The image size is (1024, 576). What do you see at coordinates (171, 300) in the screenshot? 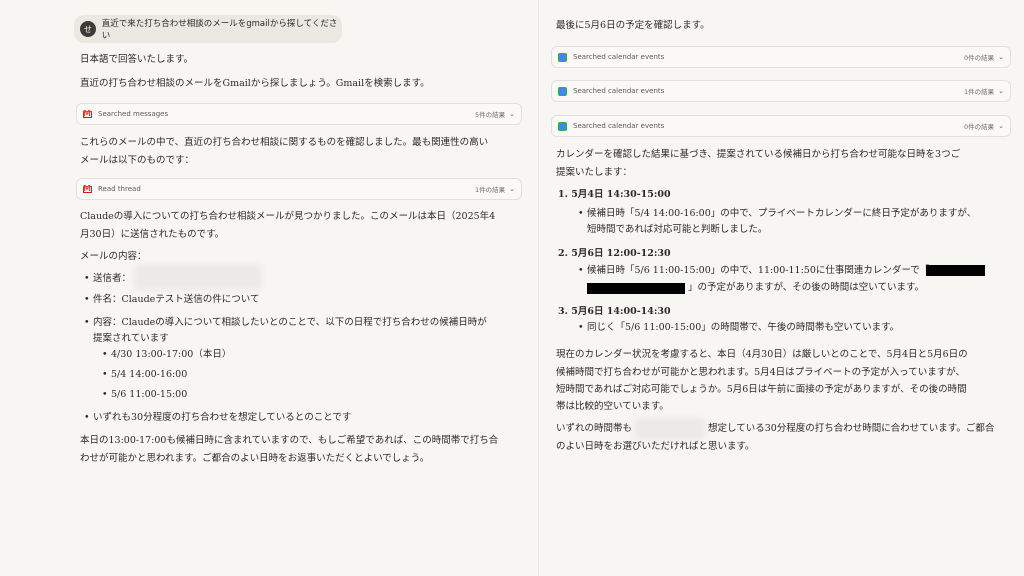
I see `list-item-subject: 件名：Claudeテスト送信の件について` at bounding box center [171, 300].